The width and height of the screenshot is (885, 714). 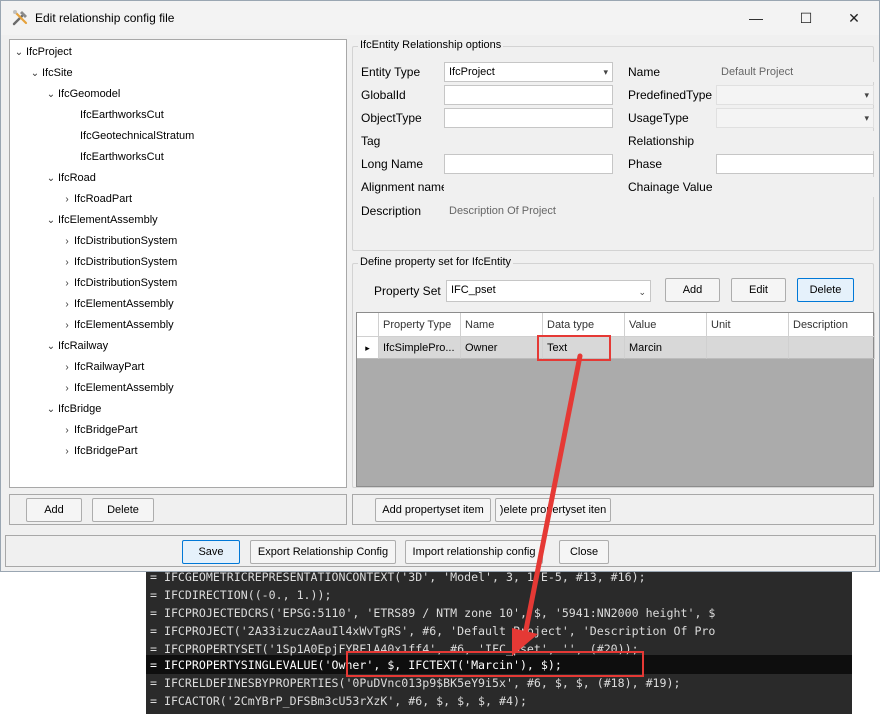 What do you see at coordinates (553, 510) in the screenshot?
I see `delete-propertyset-item-button: )elete propertyset iten` at bounding box center [553, 510].